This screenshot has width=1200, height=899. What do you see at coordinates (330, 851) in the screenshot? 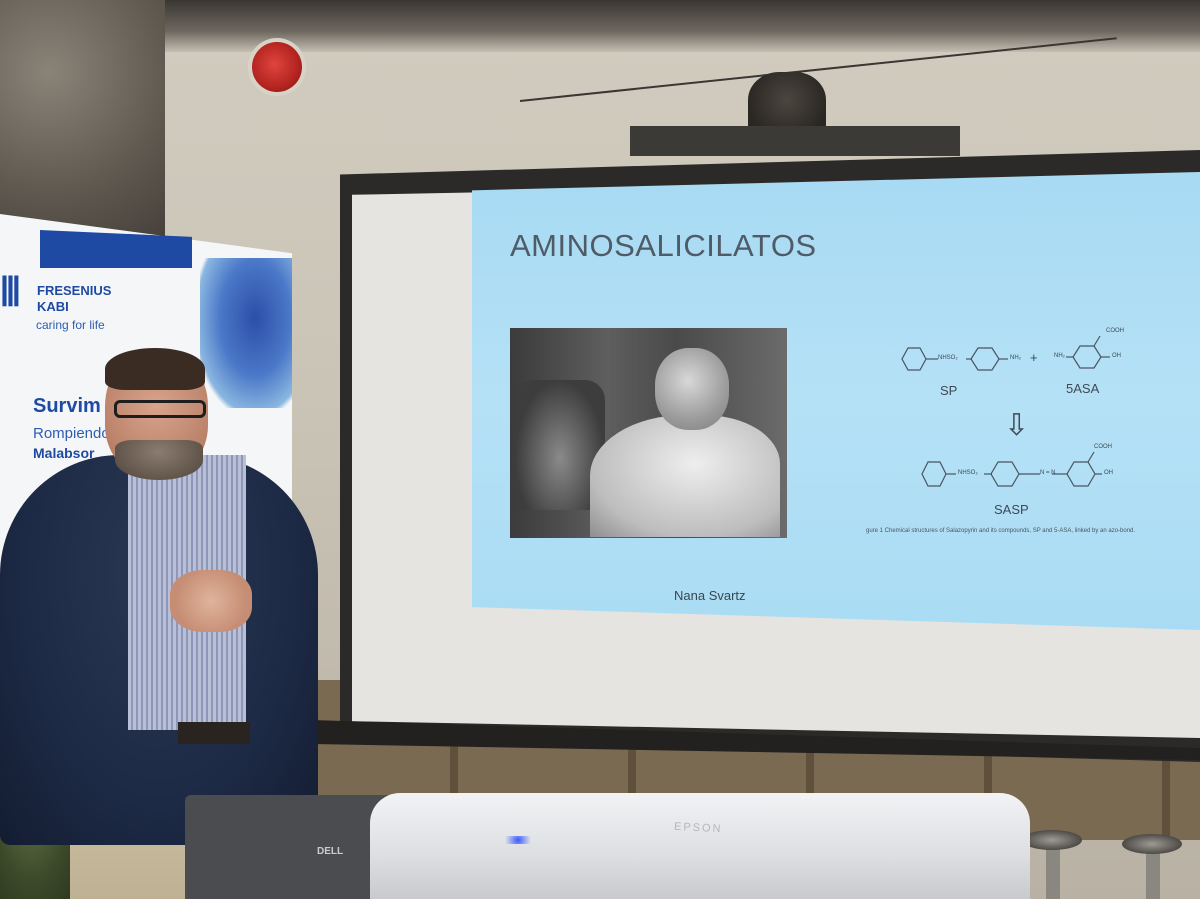
I see `laptop-logo: DELL` at bounding box center [330, 851].